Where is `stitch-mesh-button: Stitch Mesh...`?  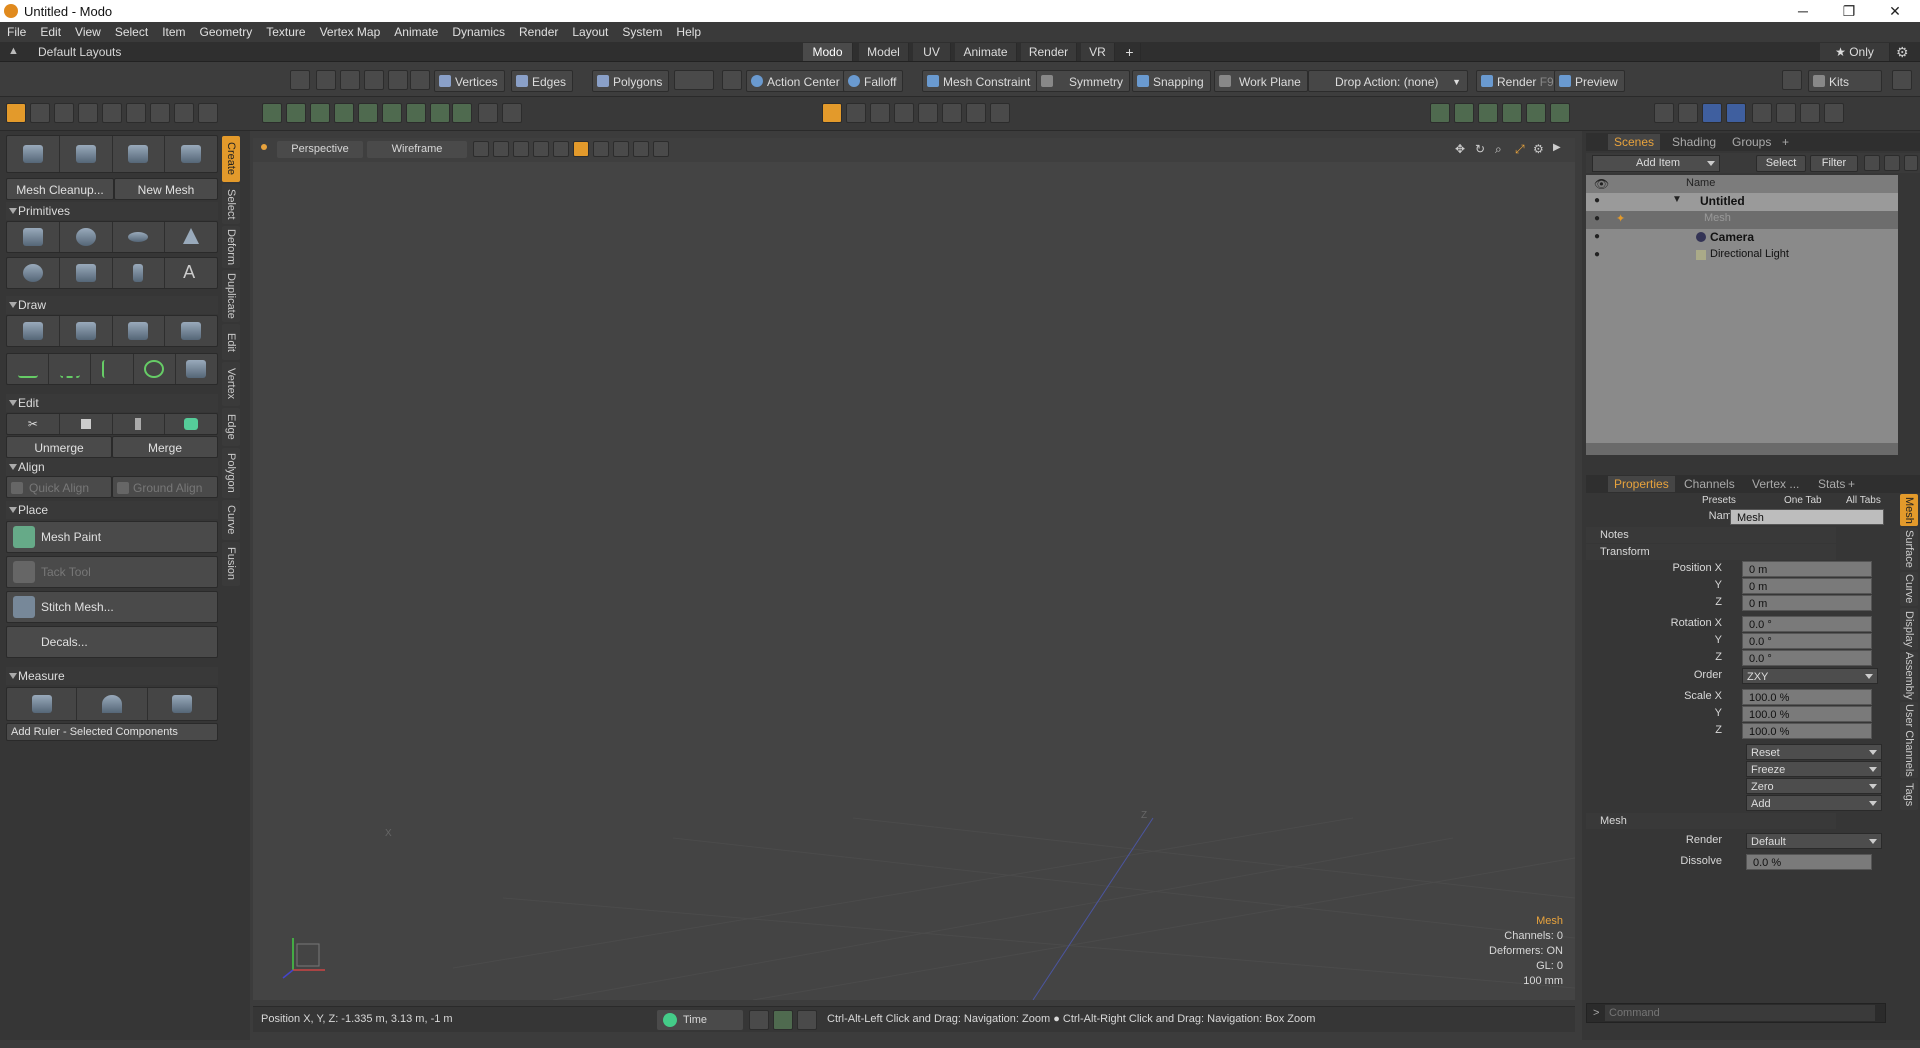
stitch-mesh-button: Stitch Mesh... is located at coordinates (112, 607).